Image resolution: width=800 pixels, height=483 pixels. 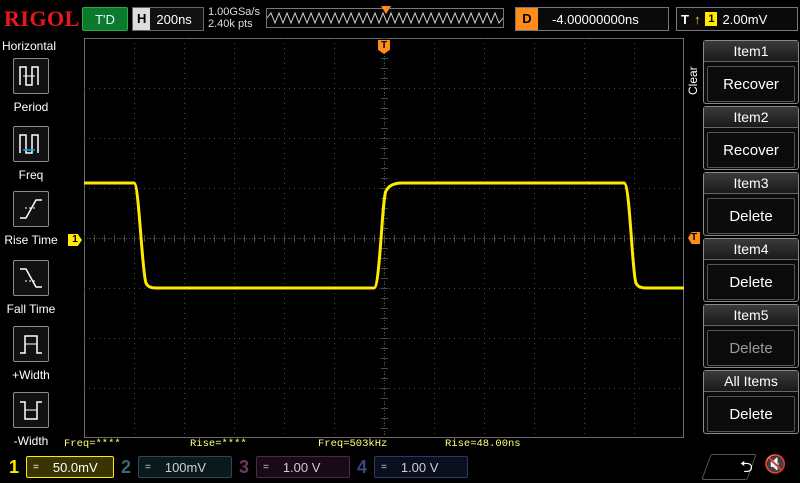 What do you see at coordinates (31, 107) in the screenshot?
I see `menu-item-label: Period` at bounding box center [31, 107].